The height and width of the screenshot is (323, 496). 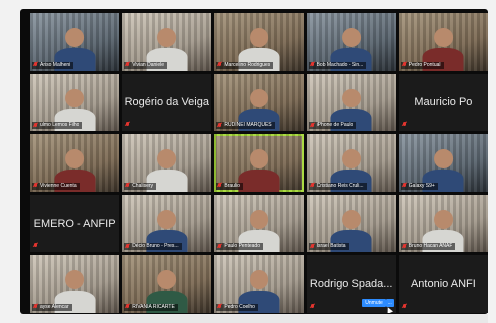 What do you see at coordinates (254, 318) in the screenshot?
I see `monitor-bezel` at bounding box center [254, 318].